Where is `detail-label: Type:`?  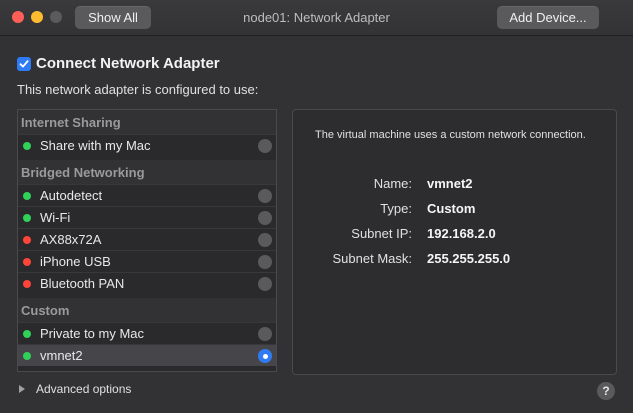
detail-label: Type: is located at coordinates (396, 208).